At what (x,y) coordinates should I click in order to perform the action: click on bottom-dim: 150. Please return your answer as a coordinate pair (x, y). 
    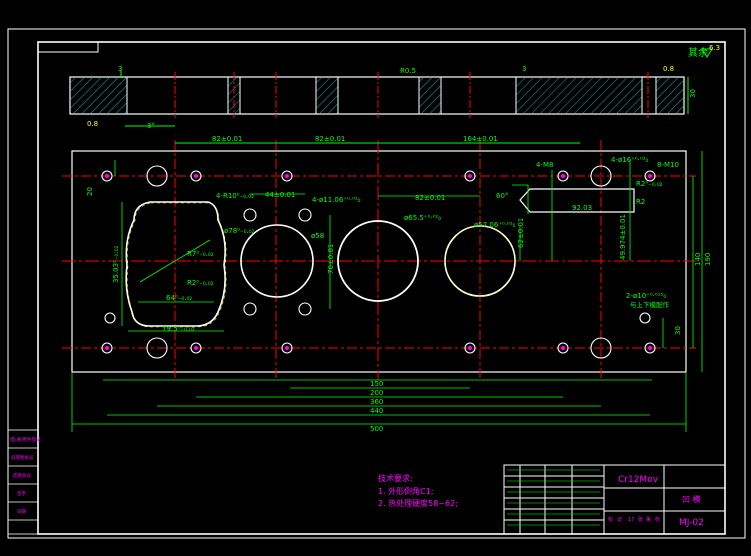
    Looking at the image, I should click on (376, 384).